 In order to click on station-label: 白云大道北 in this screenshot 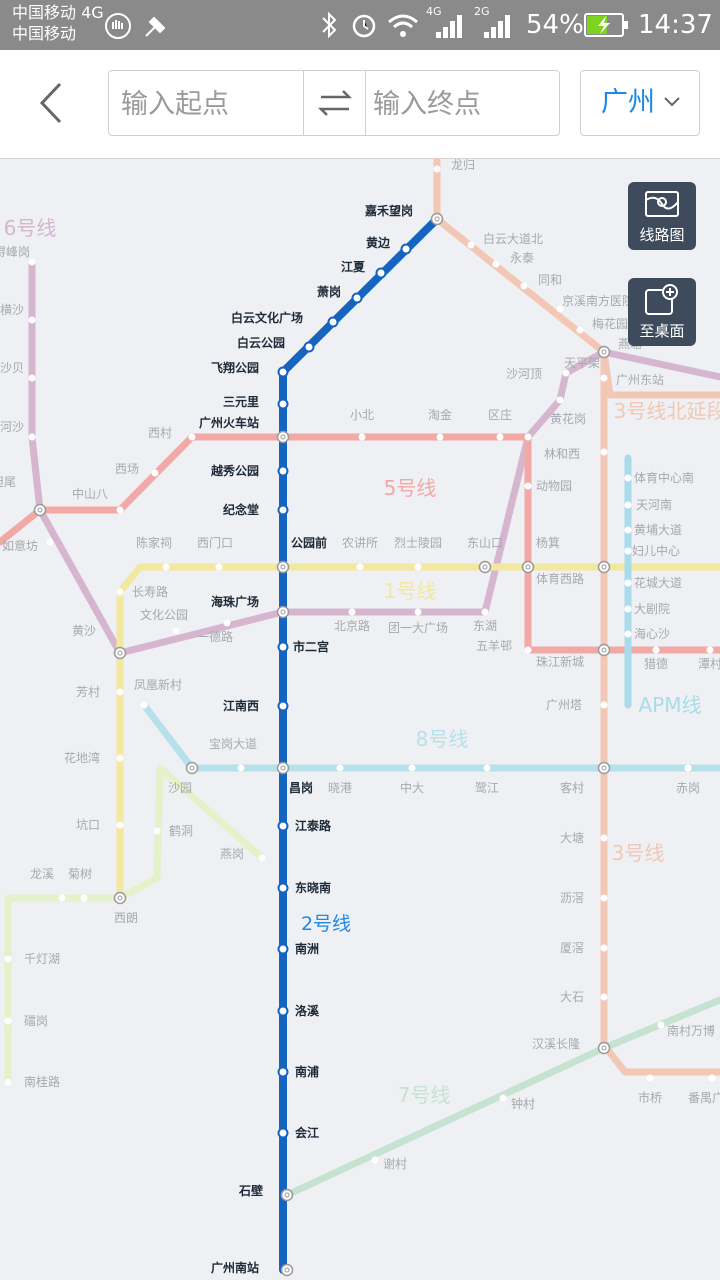, I will do `click(513, 238)`.